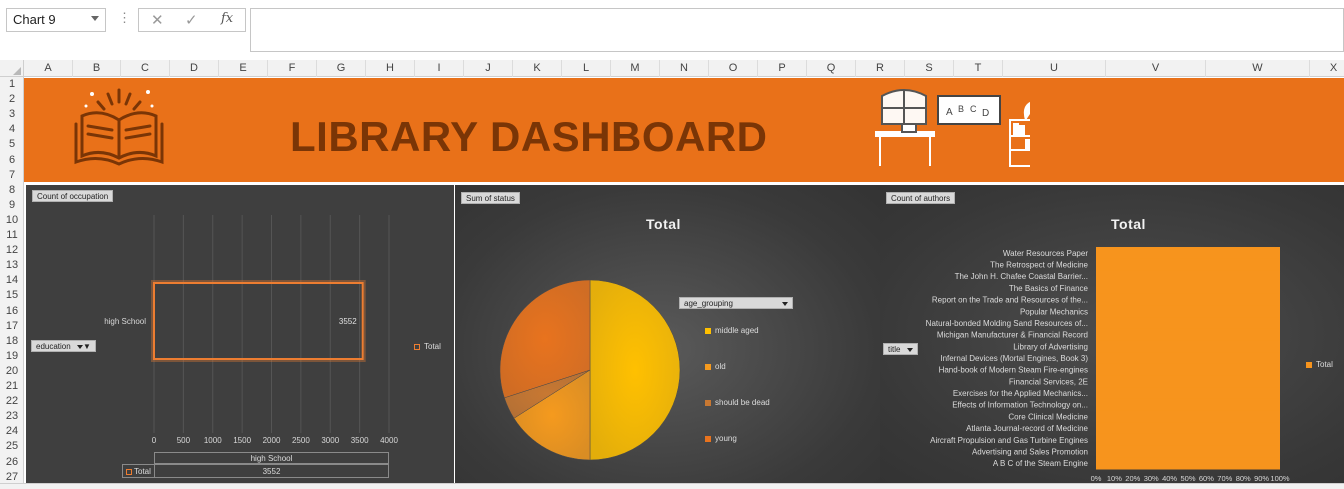 This screenshot has height=489, width=1344. Describe the element at coordinates (48, 68) in the screenshot. I see `column-header-a: A` at that location.